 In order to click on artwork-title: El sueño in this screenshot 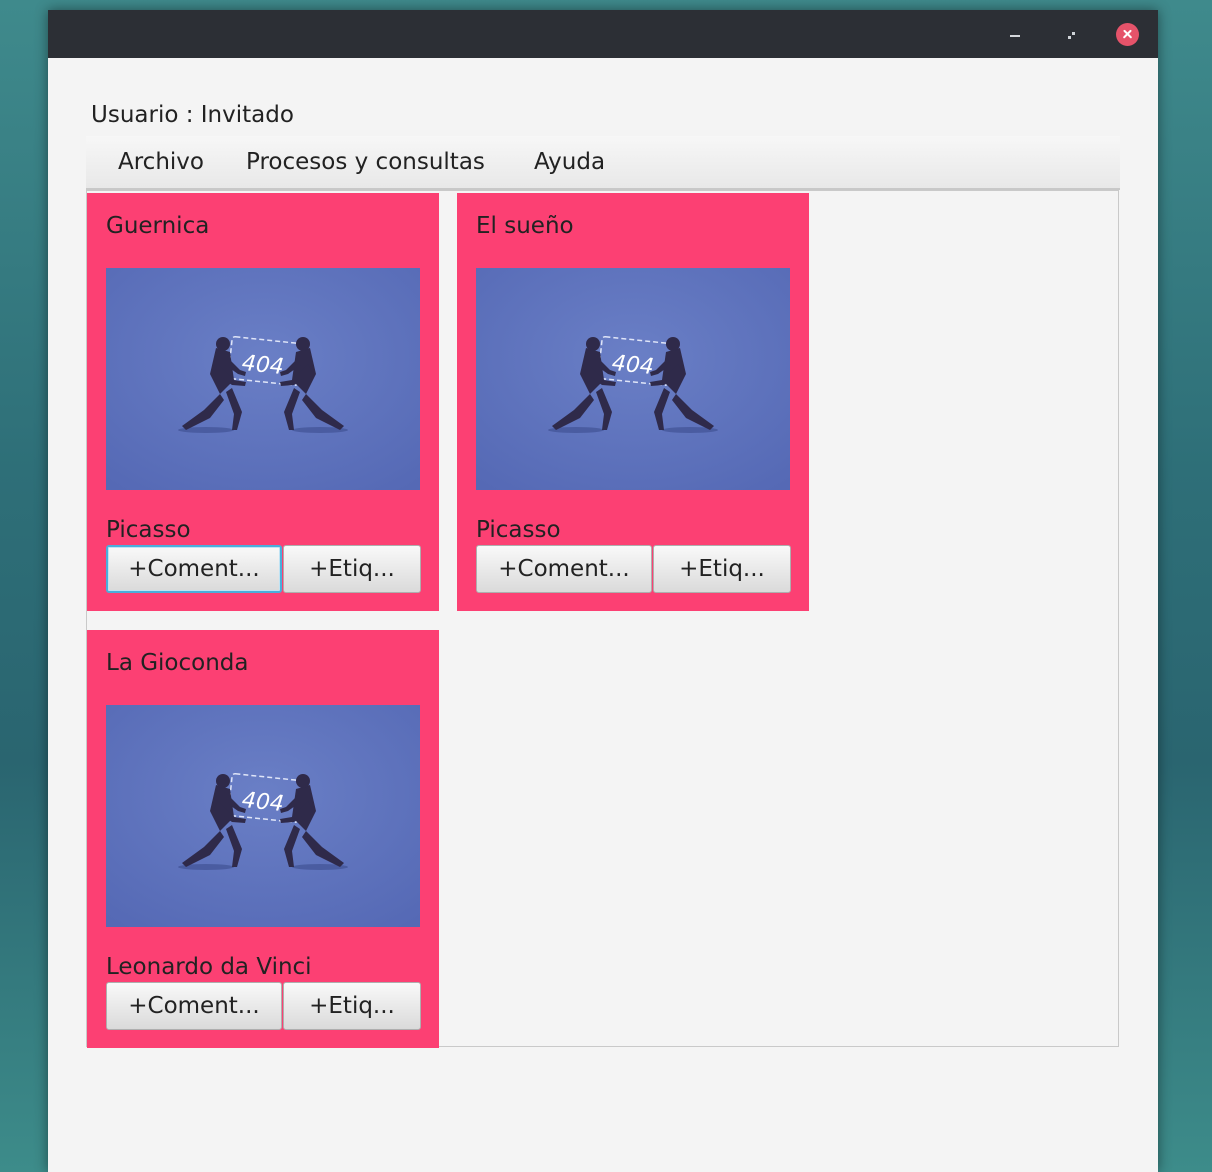, I will do `click(525, 226)`.